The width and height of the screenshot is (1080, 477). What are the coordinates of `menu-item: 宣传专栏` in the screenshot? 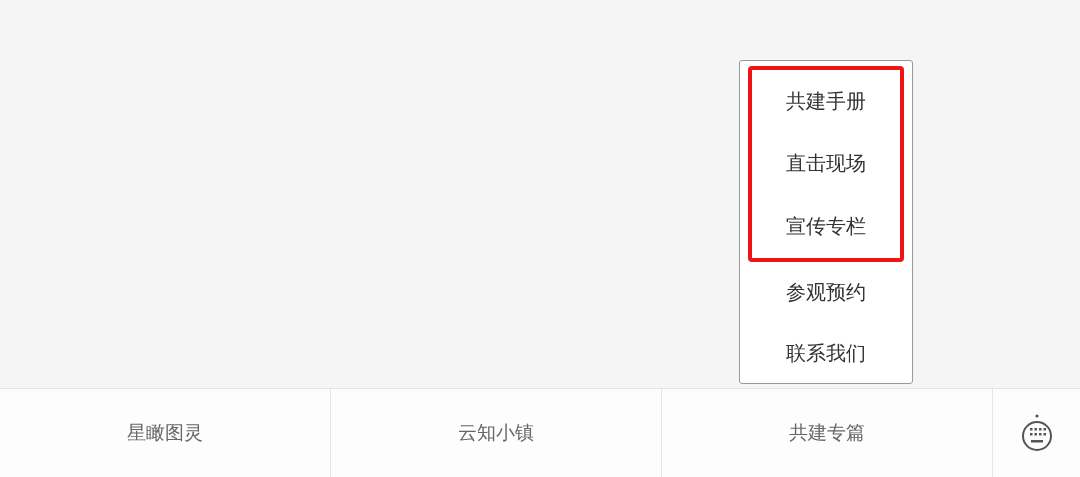 It's located at (826, 226).